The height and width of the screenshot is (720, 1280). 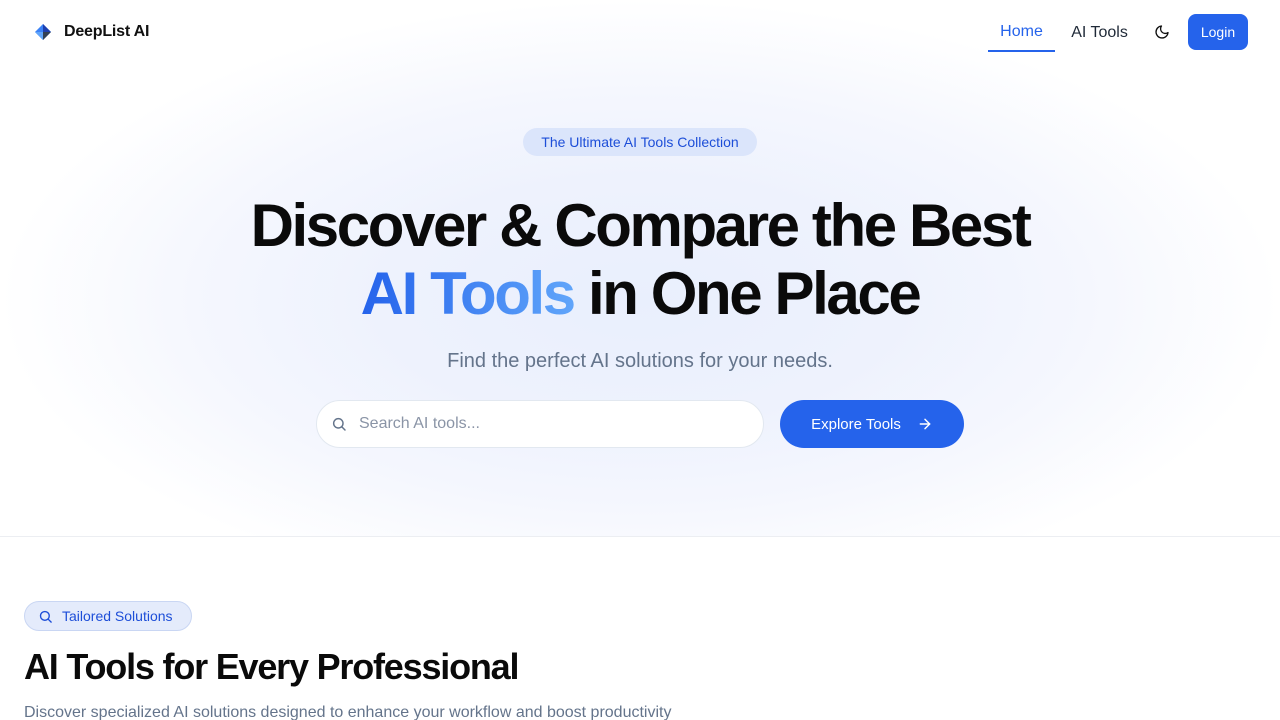 What do you see at coordinates (758, 225) in the screenshot?
I see `headline-line-1-rest: & Compare the Best` at bounding box center [758, 225].